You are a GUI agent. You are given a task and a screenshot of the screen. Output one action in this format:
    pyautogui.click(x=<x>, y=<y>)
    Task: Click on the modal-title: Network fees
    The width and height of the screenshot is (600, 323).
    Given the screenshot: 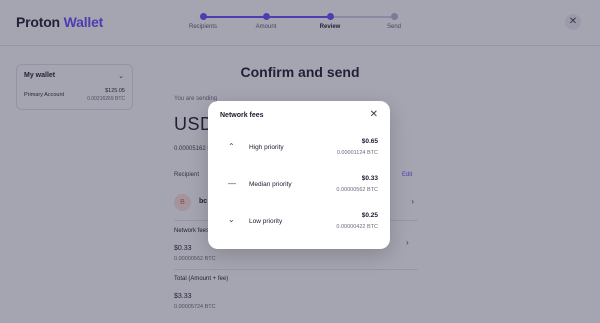 What is the action you would take?
    pyautogui.click(x=242, y=115)
    